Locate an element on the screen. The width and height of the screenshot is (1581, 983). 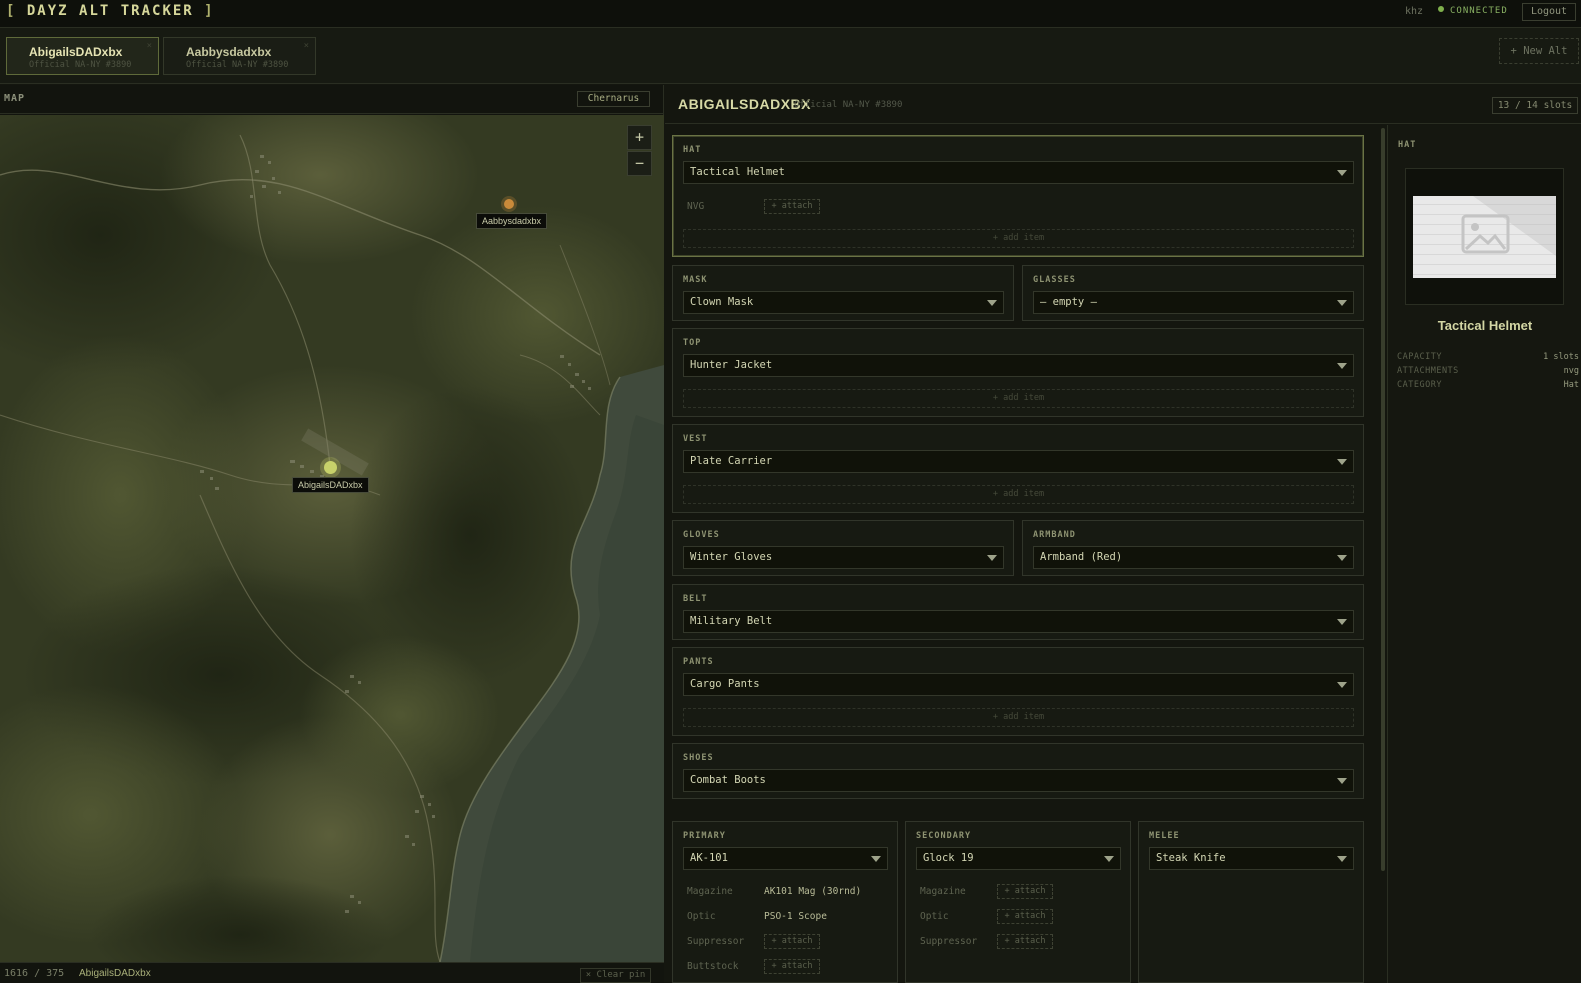
slot-card-armband: ARMBAND Armband (Red) is located at coordinates (1193, 548).